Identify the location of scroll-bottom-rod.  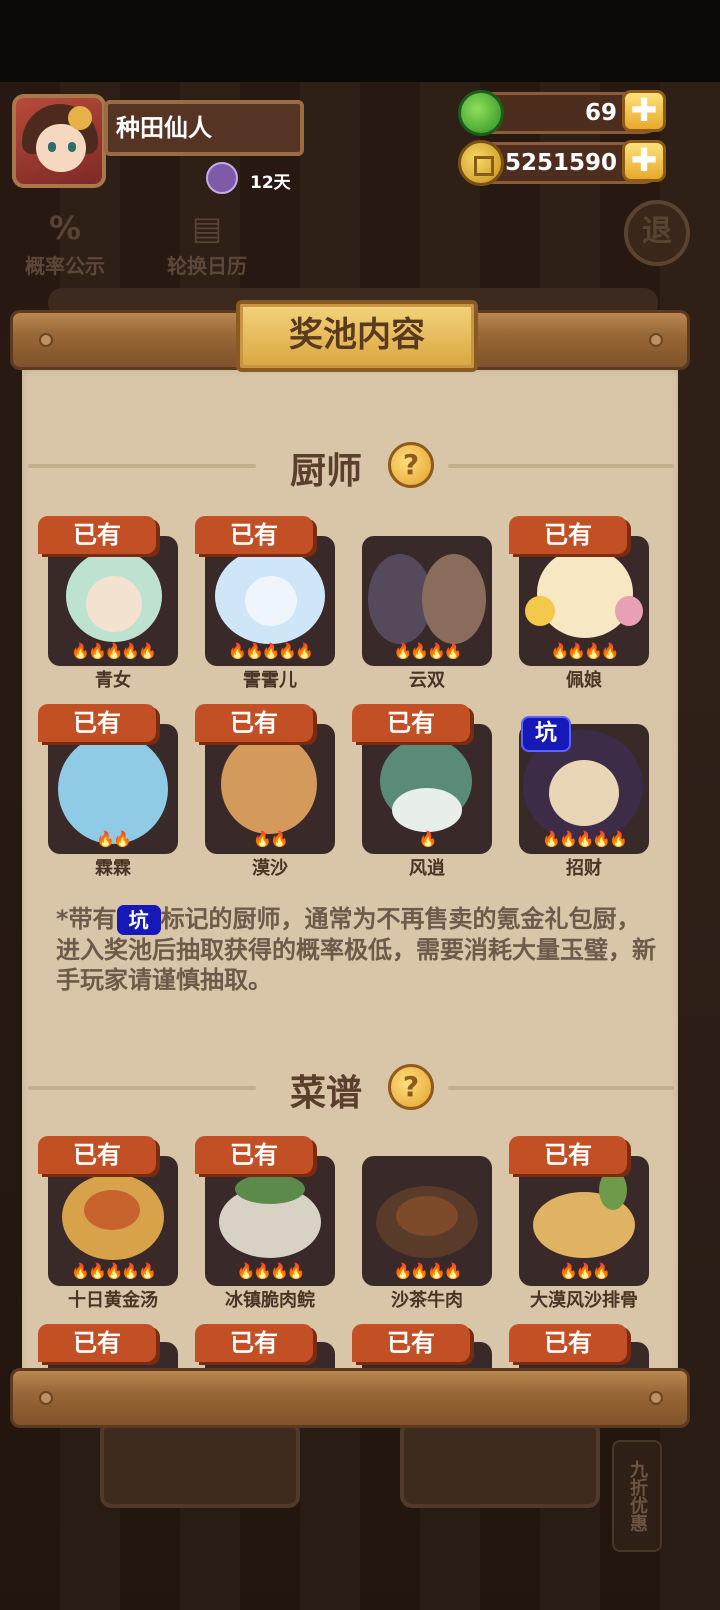
(350, 1398).